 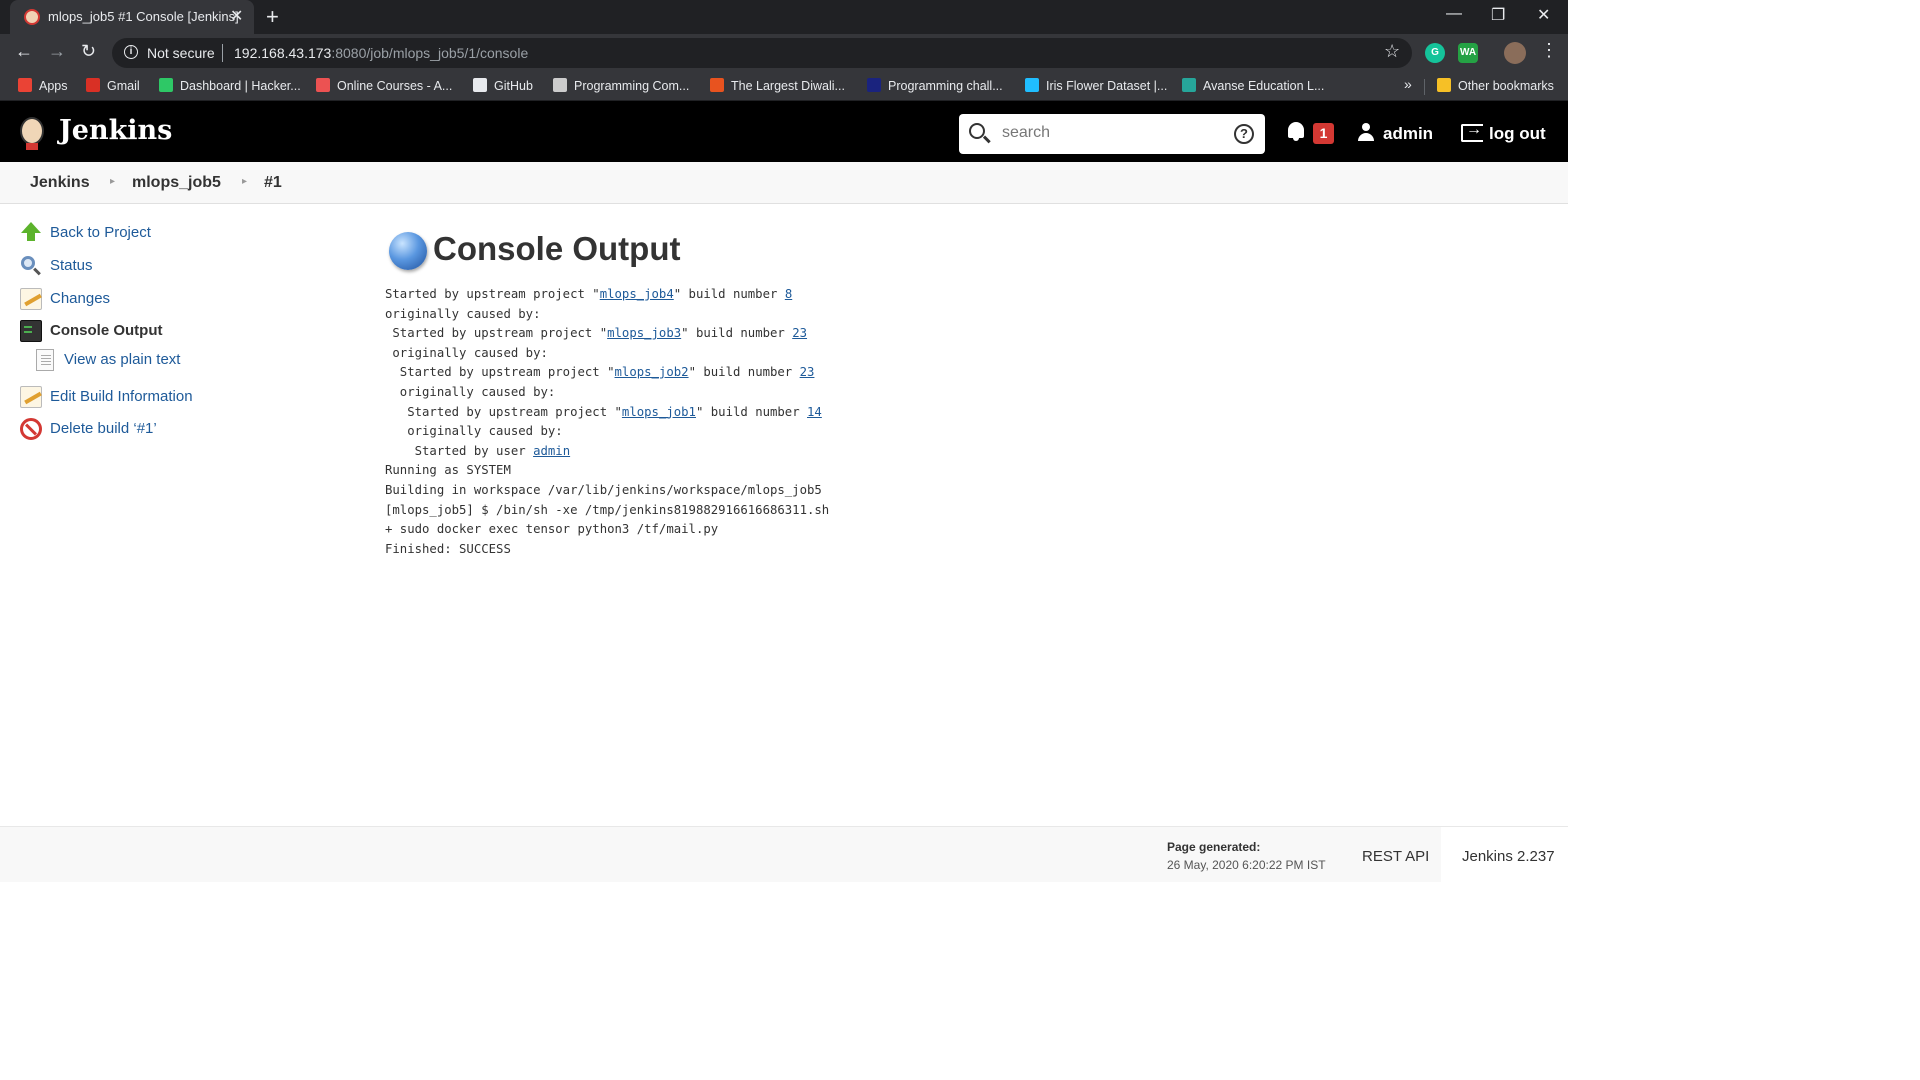 What do you see at coordinates (503, 411) in the screenshot?
I see `console-text: Started by upstream project "` at bounding box center [503, 411].